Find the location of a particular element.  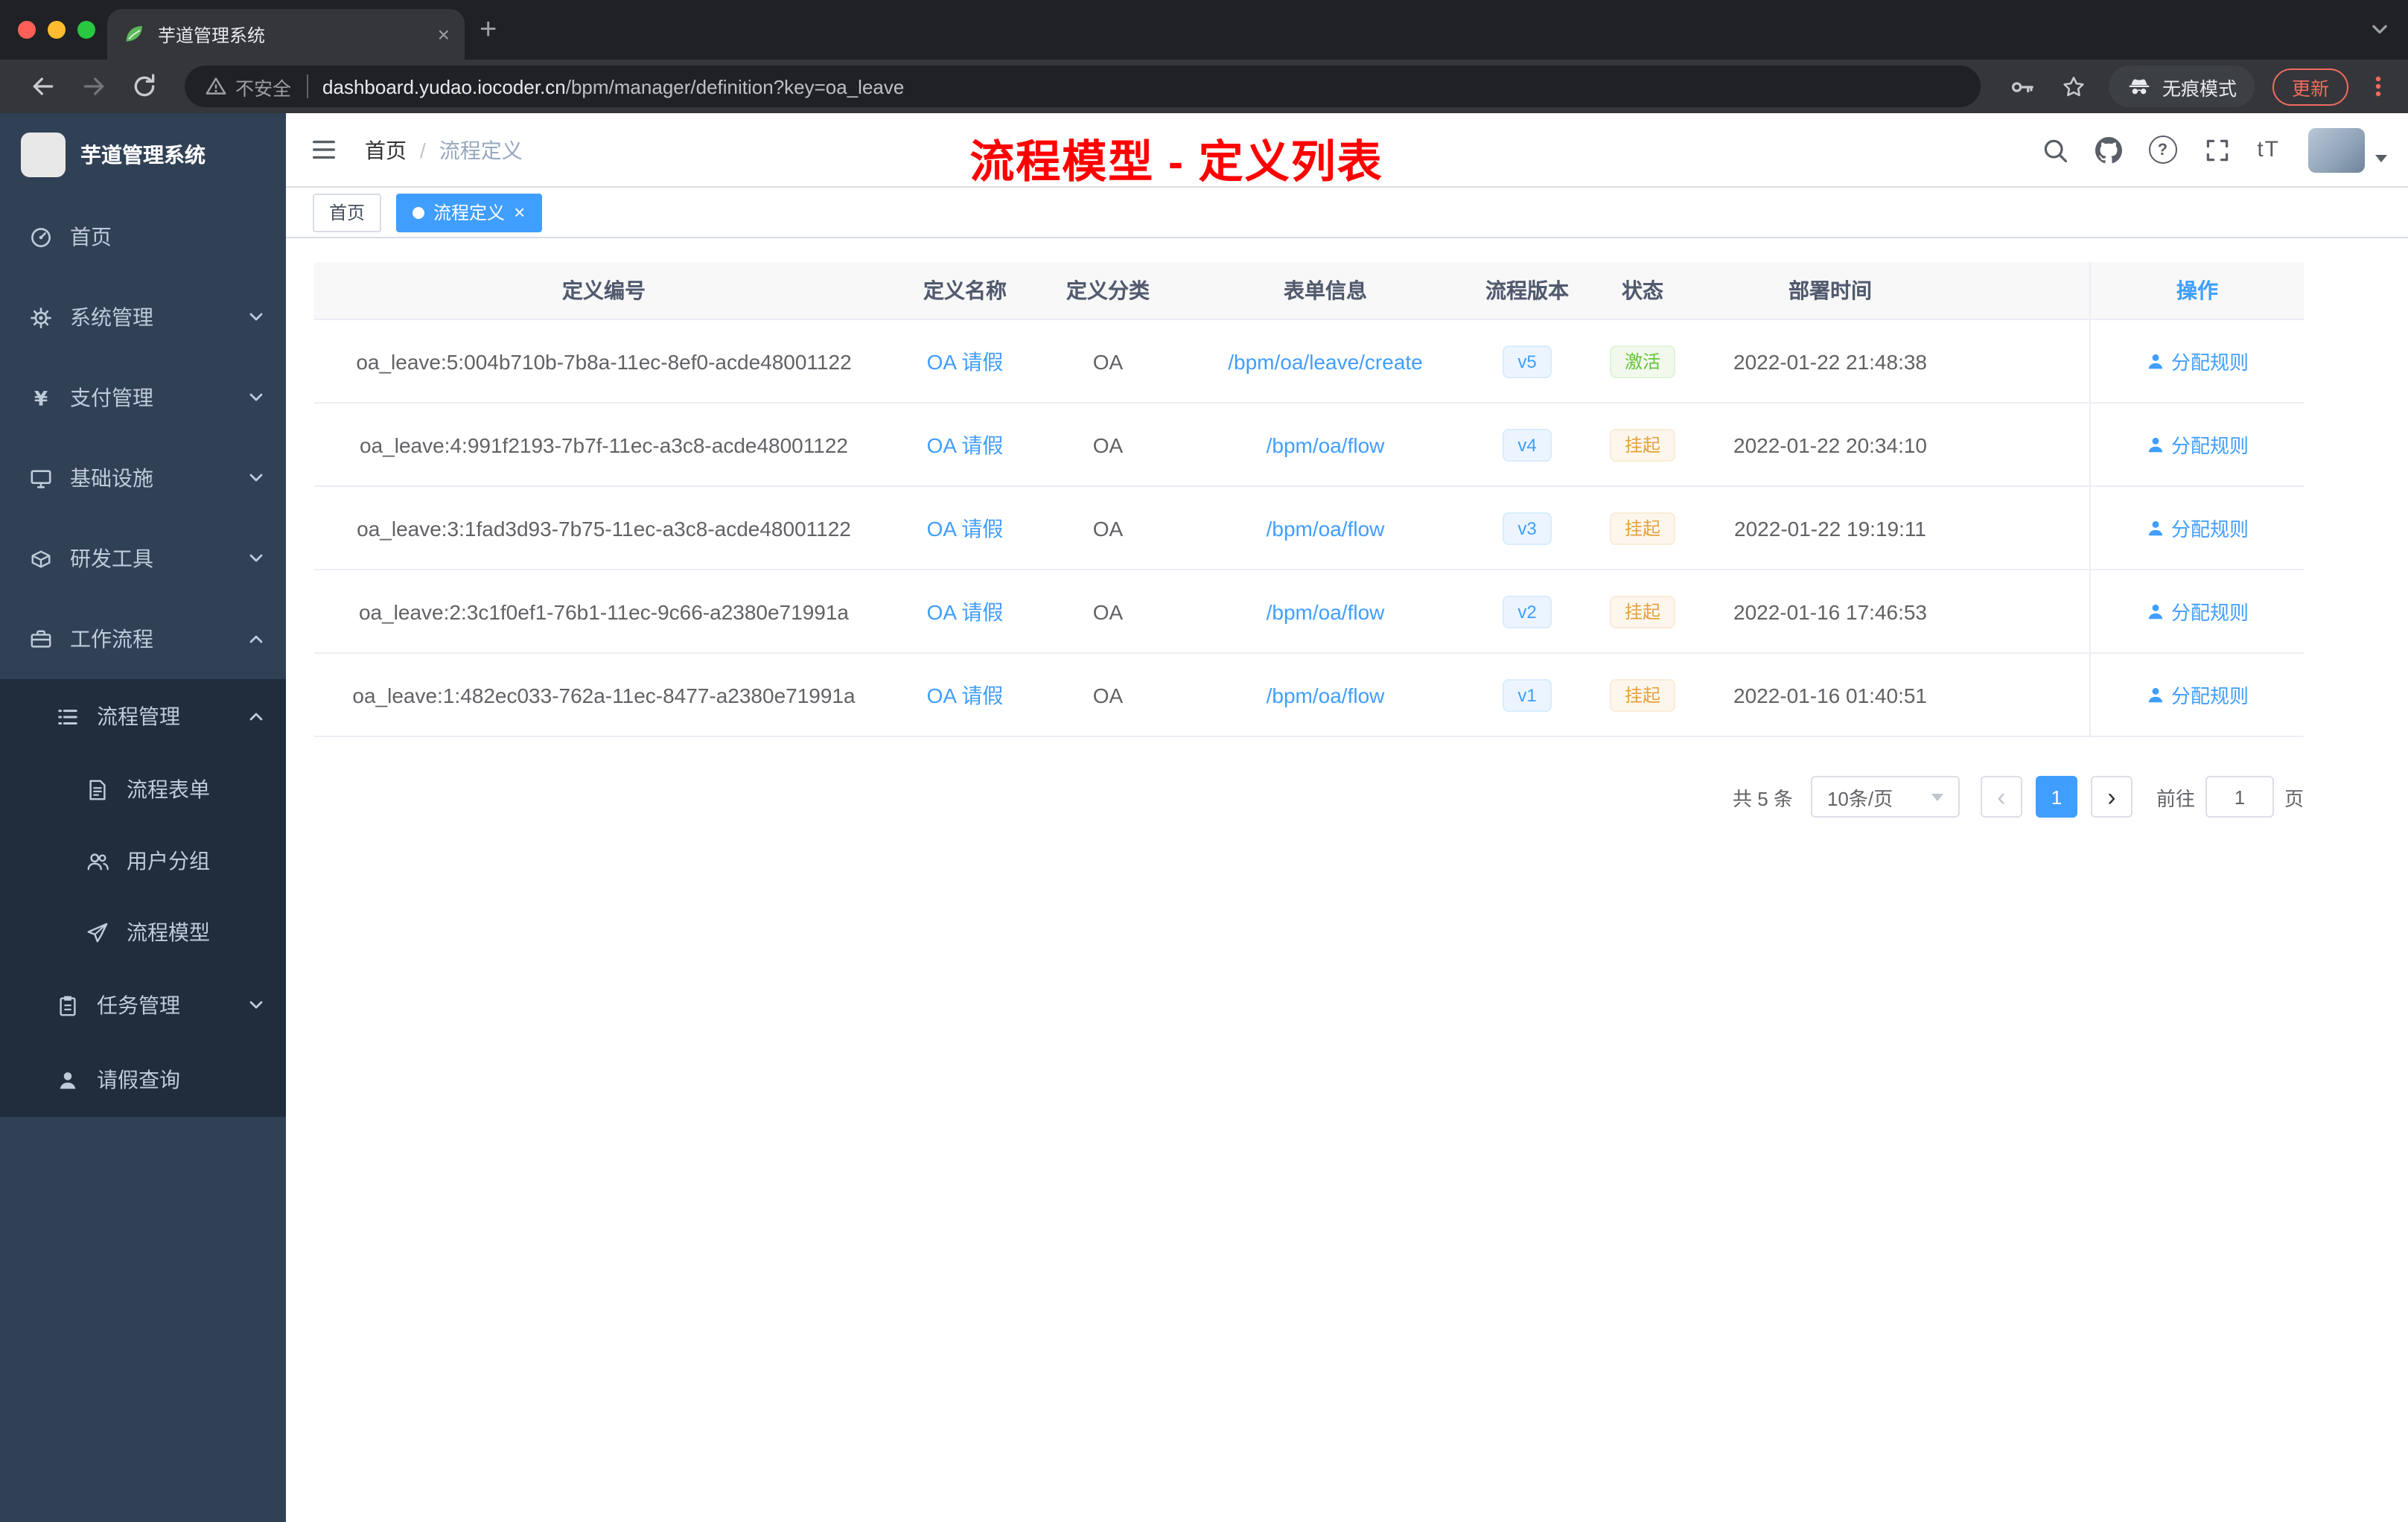

prev-page-button: ‹ is located at coordinates (2001, 797).